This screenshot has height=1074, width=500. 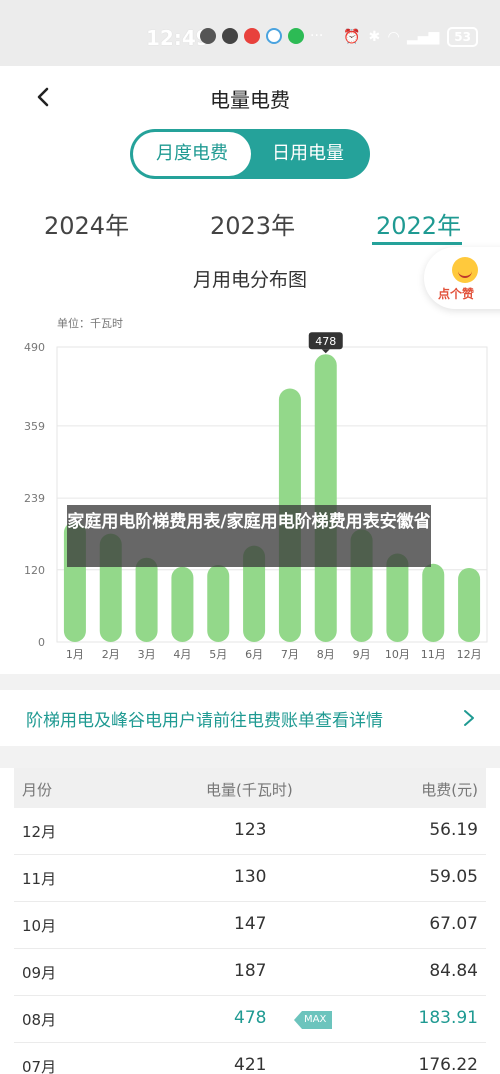 I want to click on row-kwh: 147, so click(x=250, y=924).